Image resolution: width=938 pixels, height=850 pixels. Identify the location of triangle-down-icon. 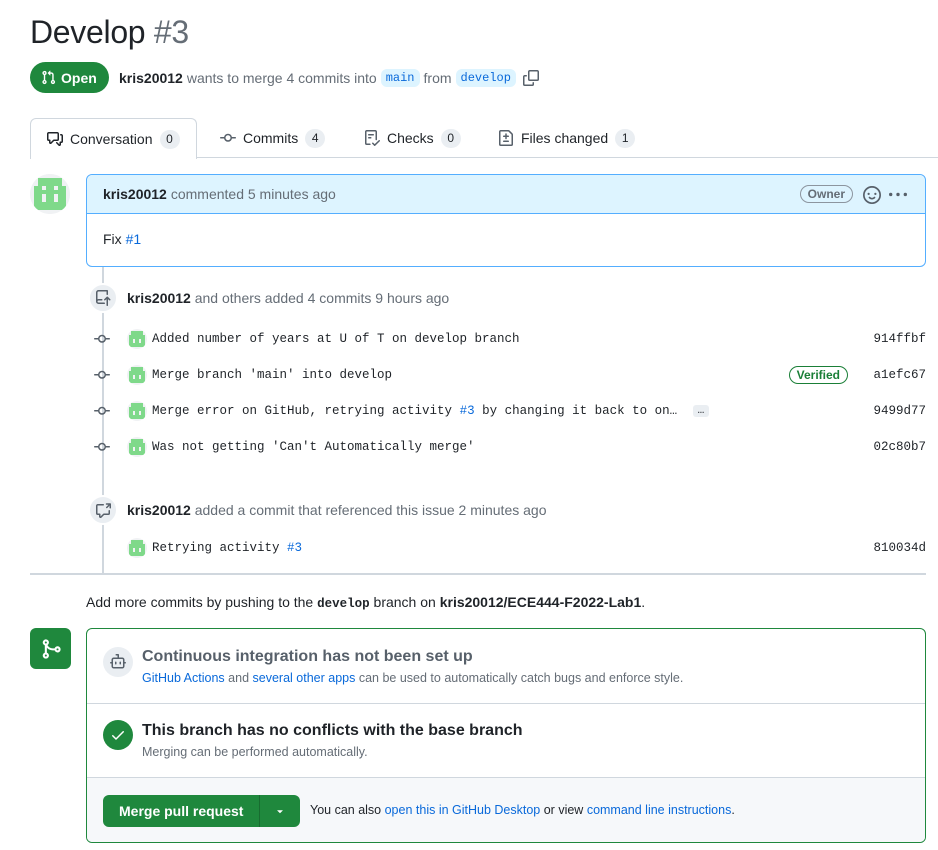
(280, 812).